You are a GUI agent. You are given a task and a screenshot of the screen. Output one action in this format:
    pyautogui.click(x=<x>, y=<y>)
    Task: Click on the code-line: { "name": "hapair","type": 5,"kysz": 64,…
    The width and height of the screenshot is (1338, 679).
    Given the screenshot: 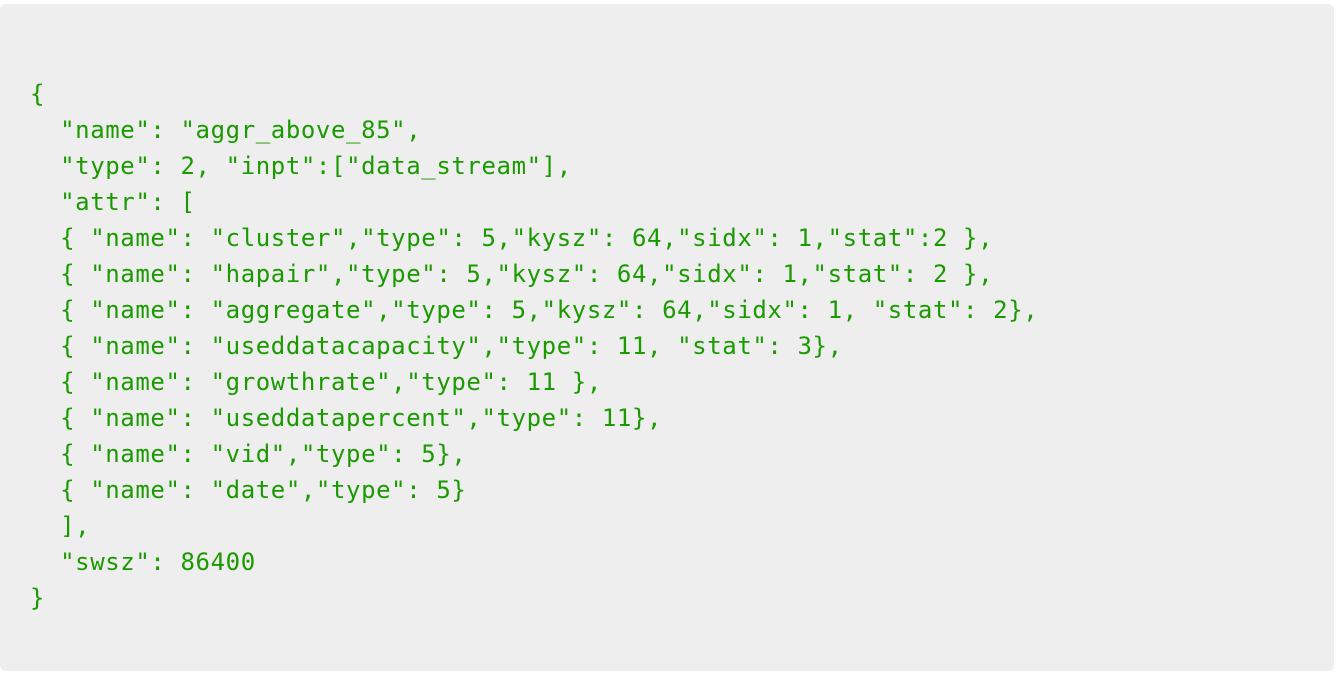 What is the action you would take?
    pyautogui.click(x=512, y=274)
    